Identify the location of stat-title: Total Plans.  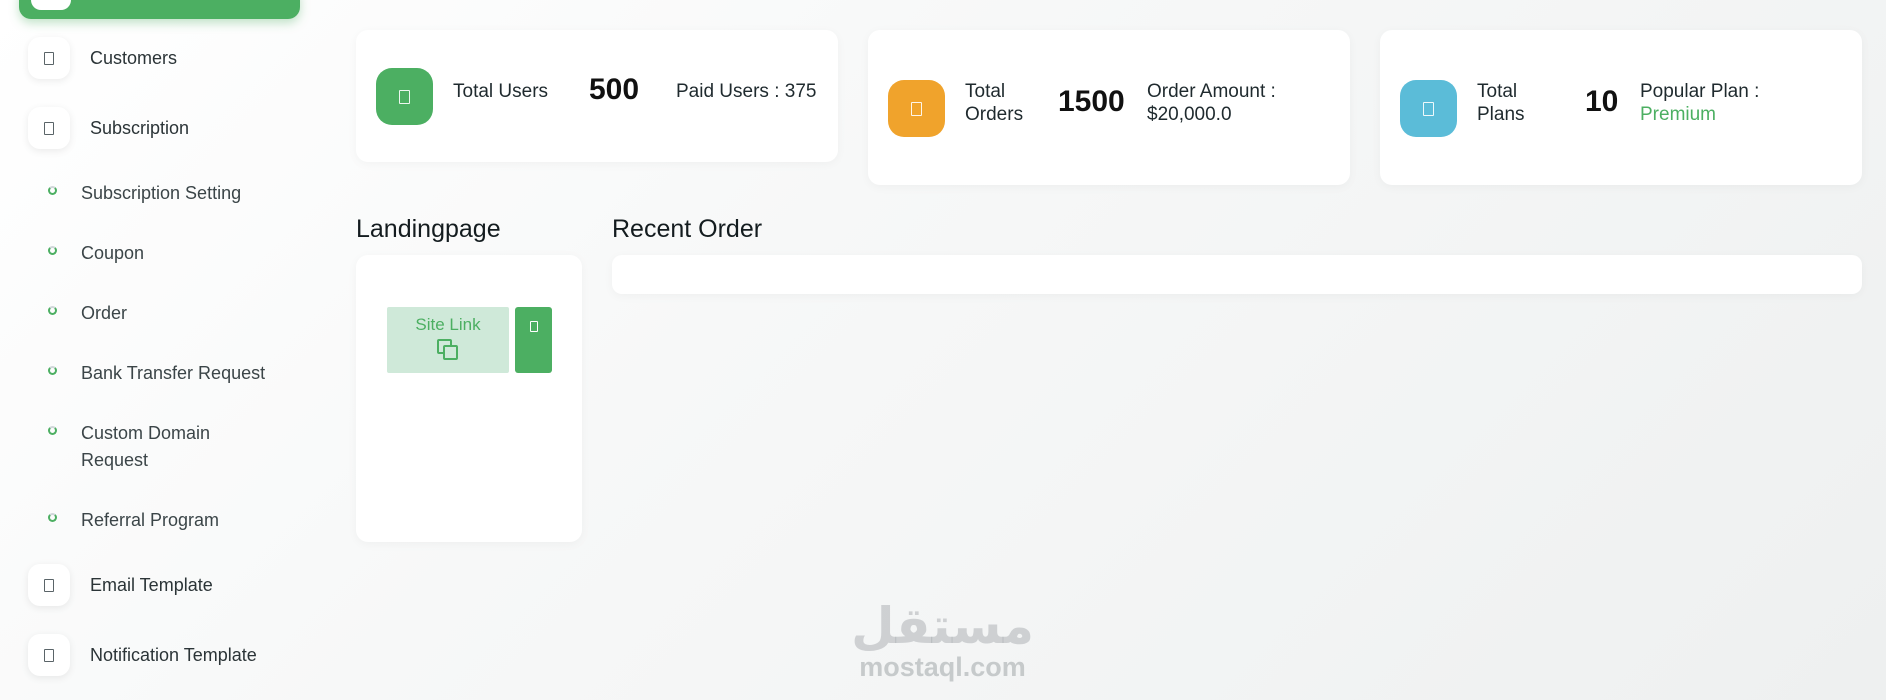
(1501, 103).